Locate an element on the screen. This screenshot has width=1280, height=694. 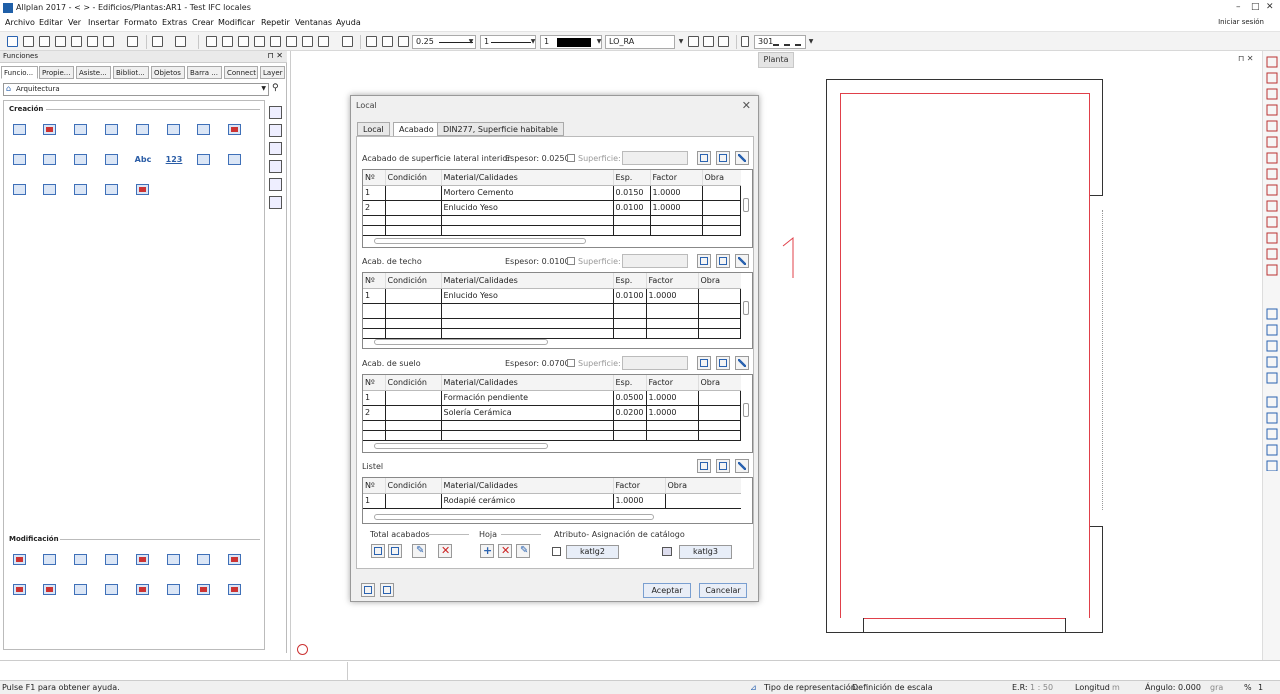
window-icon is located at coordinates (142, 129).